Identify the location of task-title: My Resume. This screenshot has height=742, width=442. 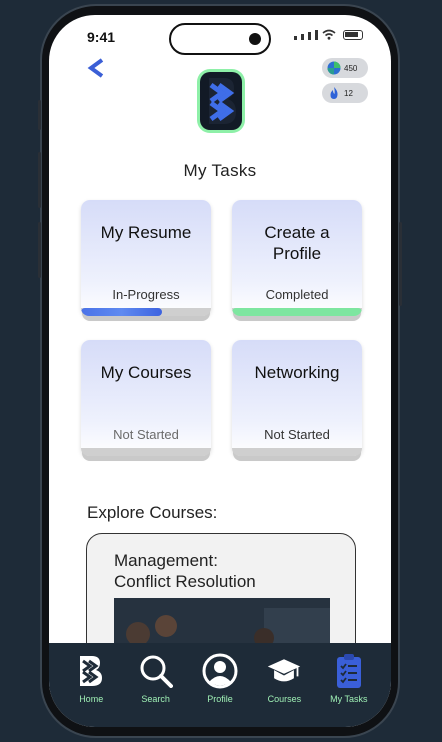
(146, 232).